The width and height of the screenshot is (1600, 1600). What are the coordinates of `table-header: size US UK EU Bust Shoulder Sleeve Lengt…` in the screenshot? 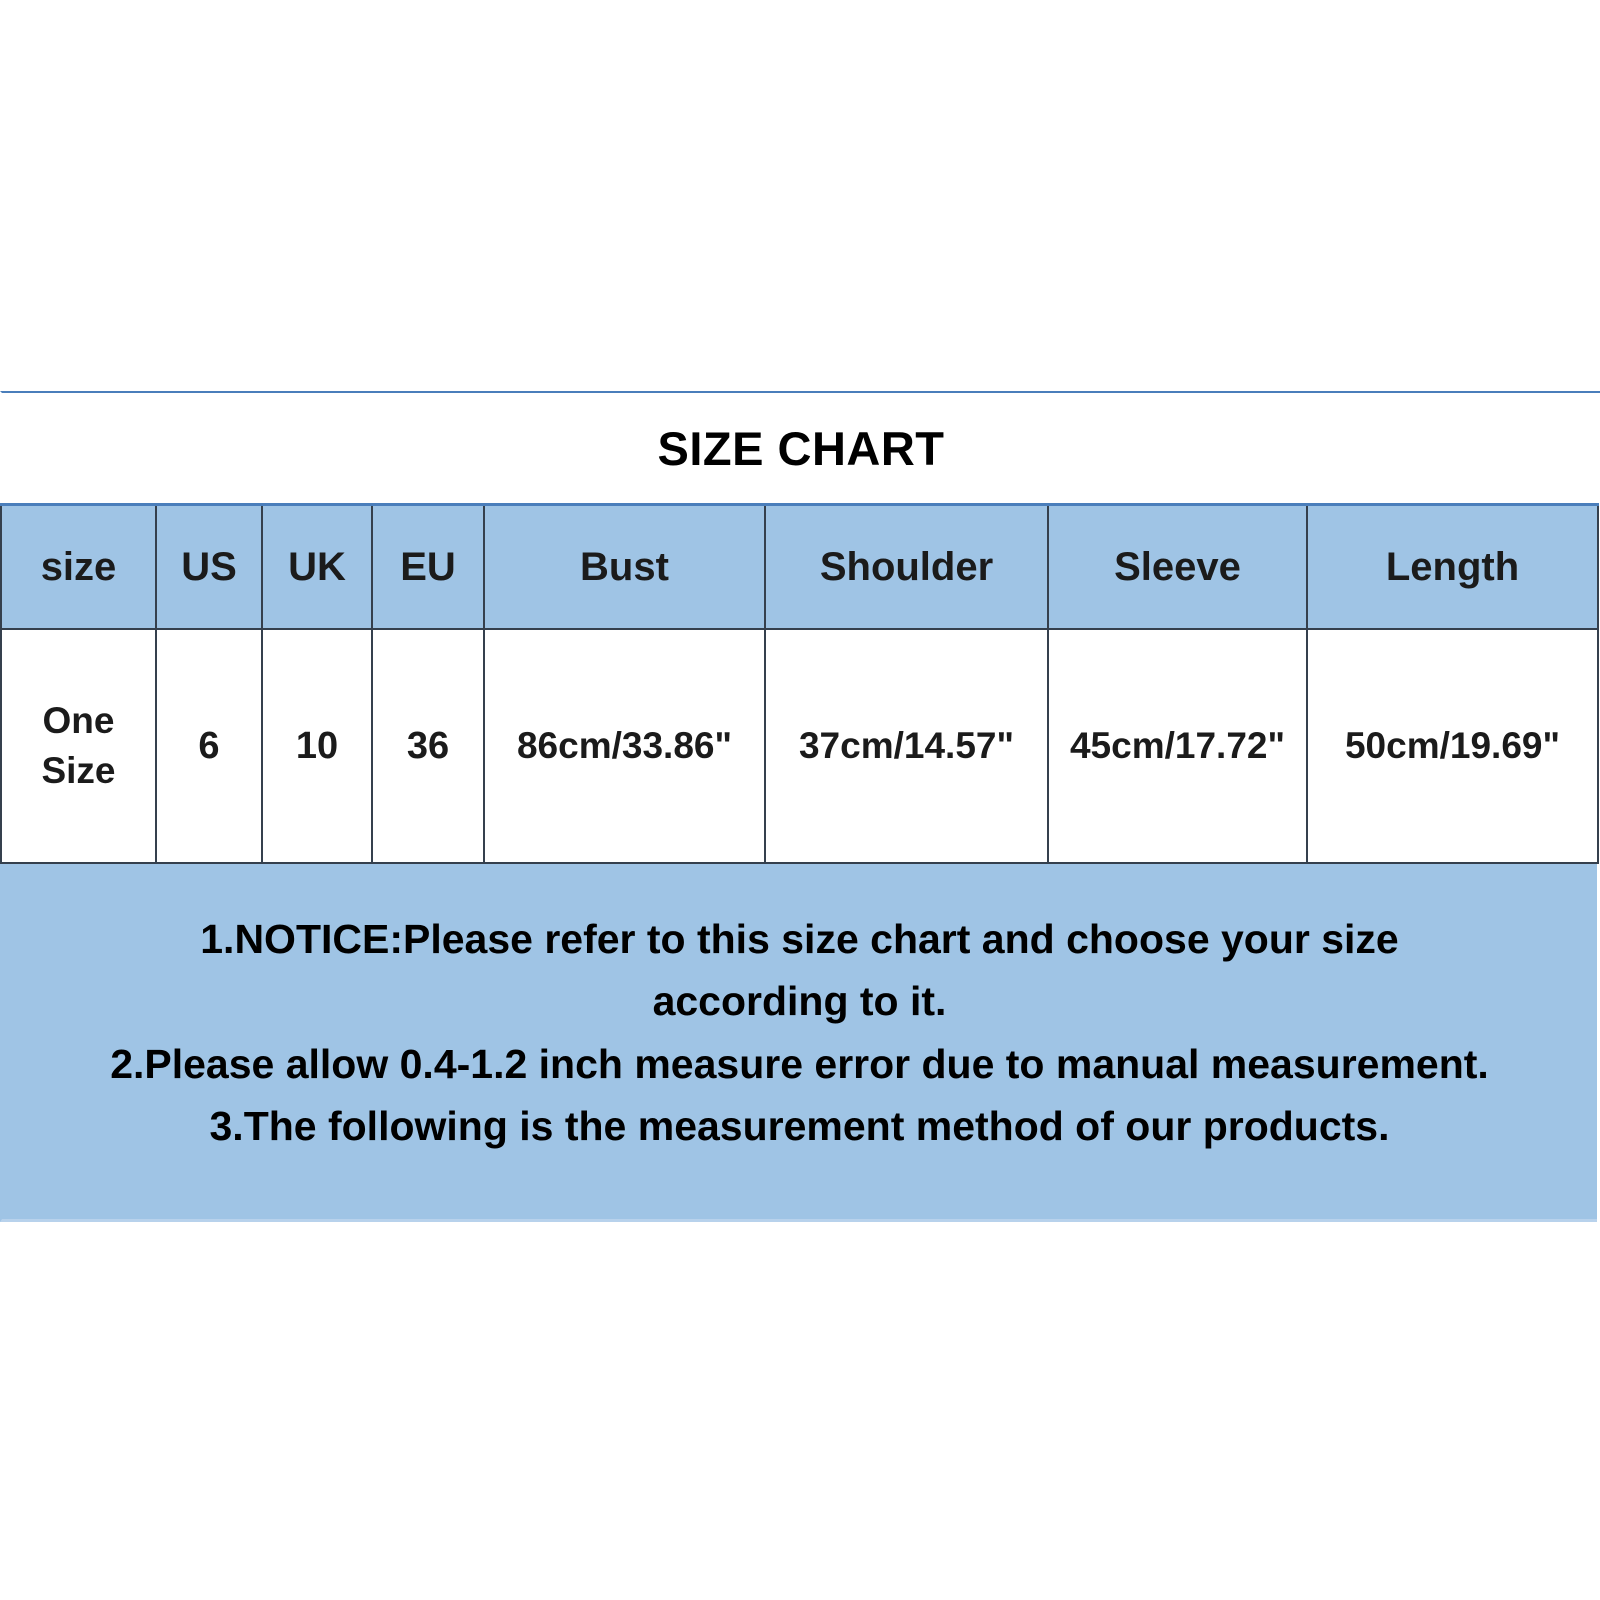 It's located at (799, 566).